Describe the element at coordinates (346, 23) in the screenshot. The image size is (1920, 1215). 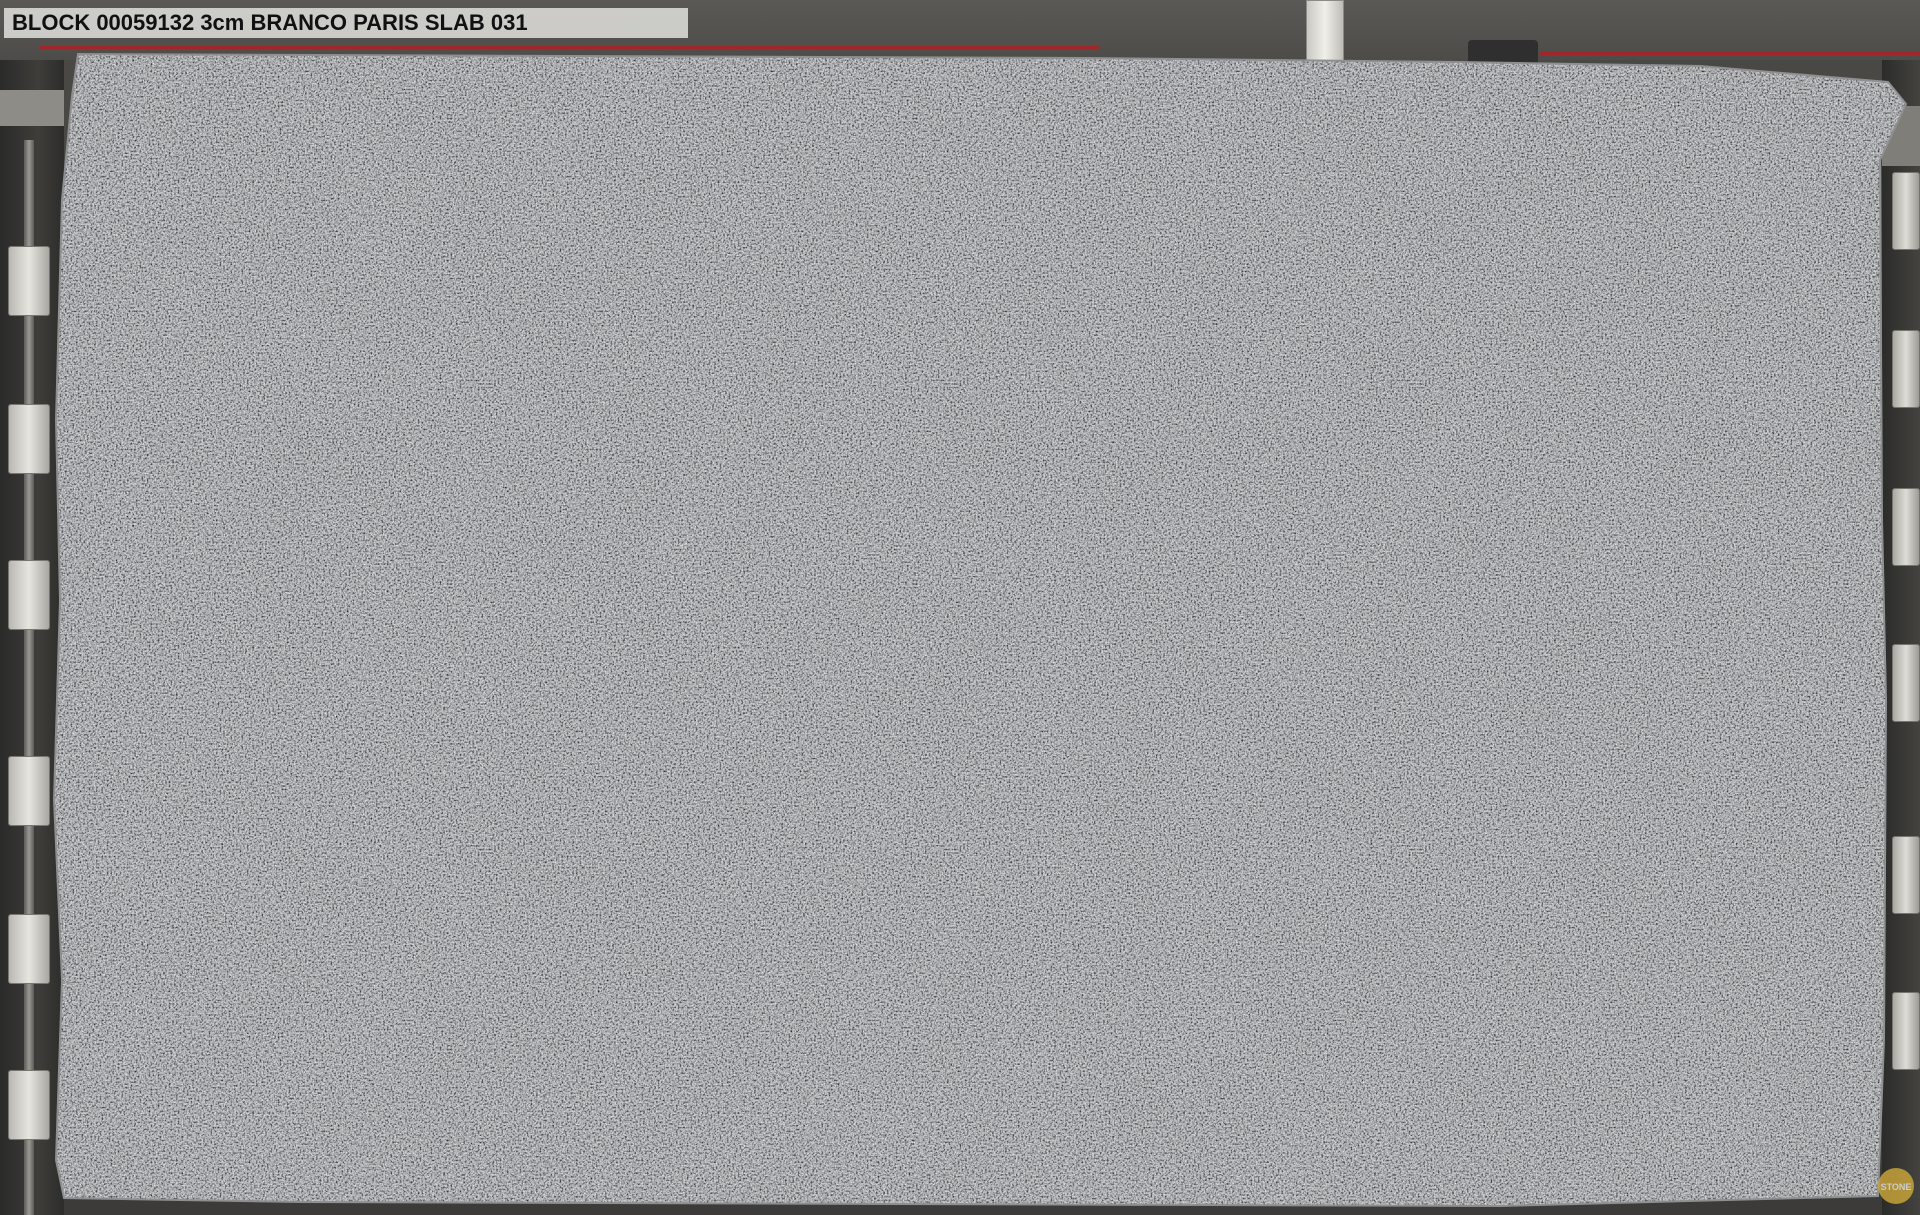
I see `slab-caption: BLOCK 00059132 3cm BRANCO PARIS SLAB 031` at that location.